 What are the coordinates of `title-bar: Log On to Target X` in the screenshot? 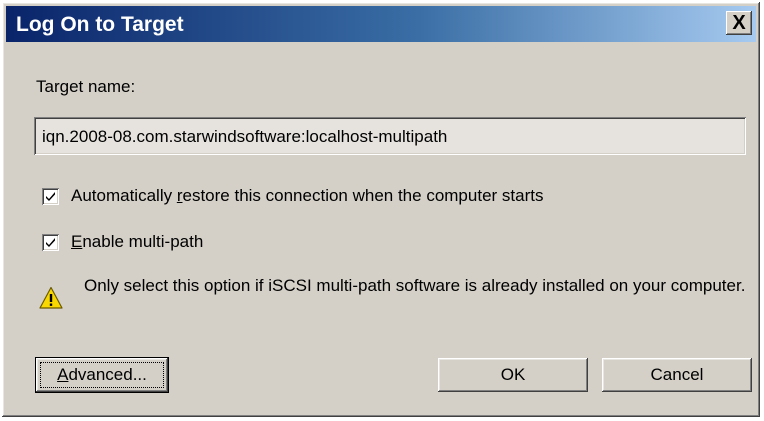 It's located at (381, 24).